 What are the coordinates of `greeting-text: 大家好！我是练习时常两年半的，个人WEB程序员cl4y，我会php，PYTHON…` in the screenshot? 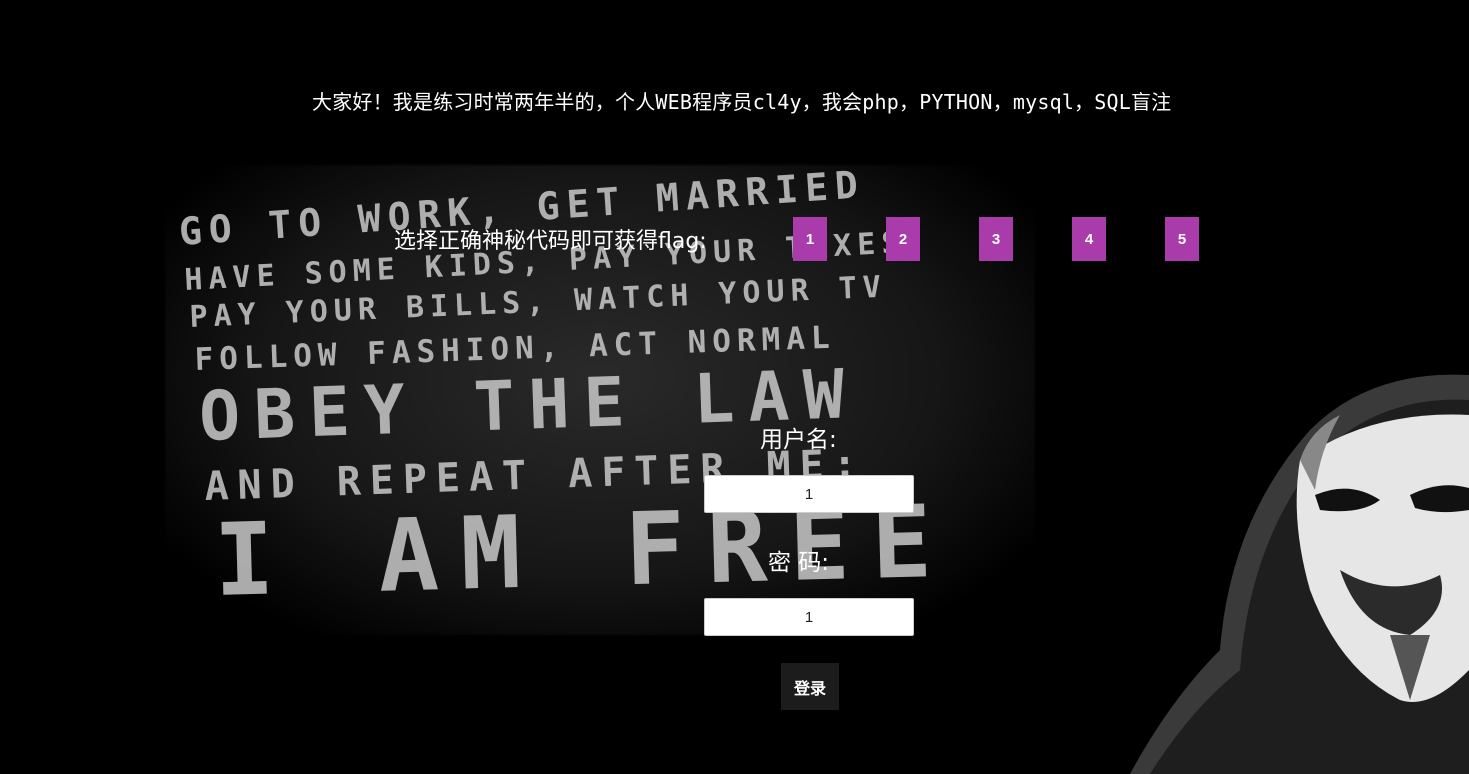 It's located at (742, 102).